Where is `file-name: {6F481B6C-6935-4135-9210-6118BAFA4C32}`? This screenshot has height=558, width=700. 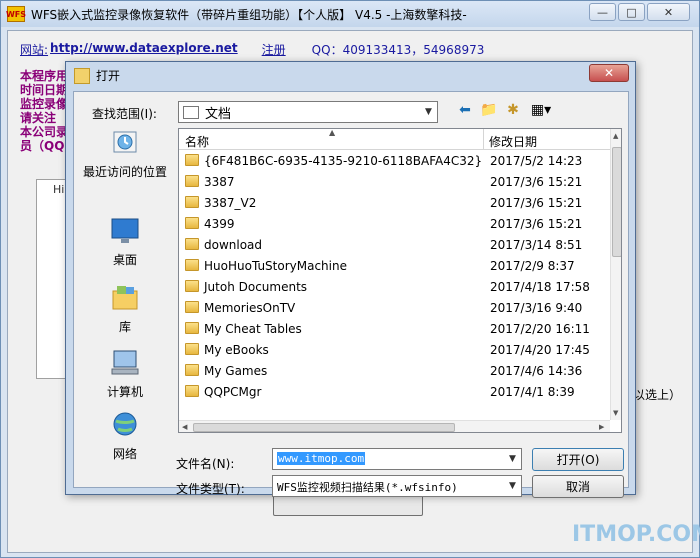 file-name: {6F481B6C-6935-4135-9210-6118BAFA4C32} is located at coordinates (343, 161).